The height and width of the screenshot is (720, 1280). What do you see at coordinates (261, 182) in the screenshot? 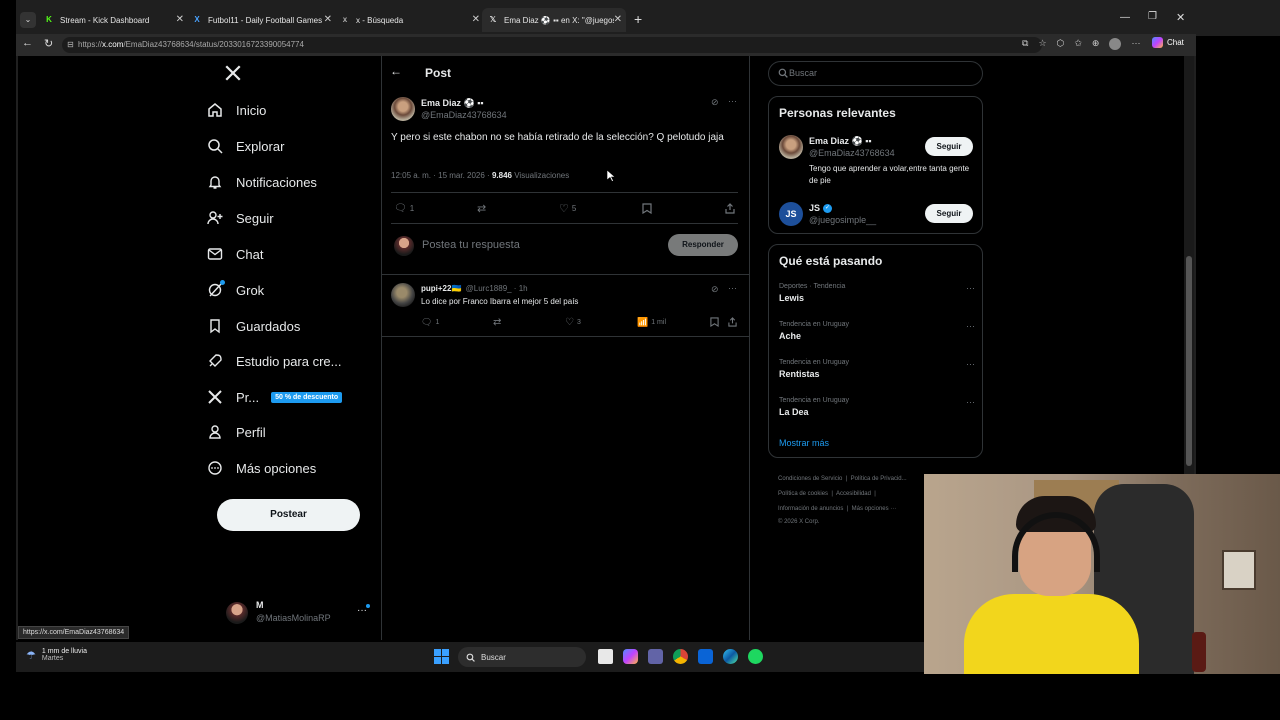
I see `sidebar-item-notificaciones: Notificaciones` at bounding box center [261, 182].